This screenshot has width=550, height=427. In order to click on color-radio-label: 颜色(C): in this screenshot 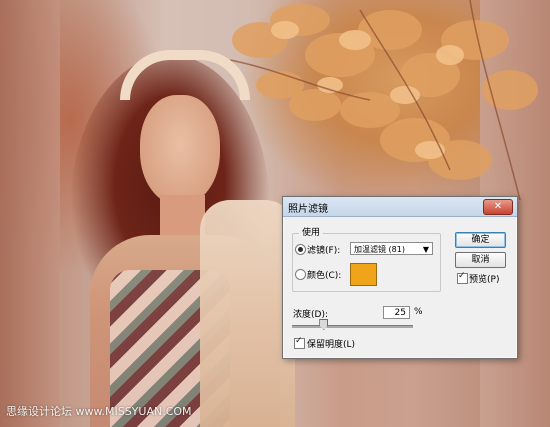, I will do `click(324, 276)`.